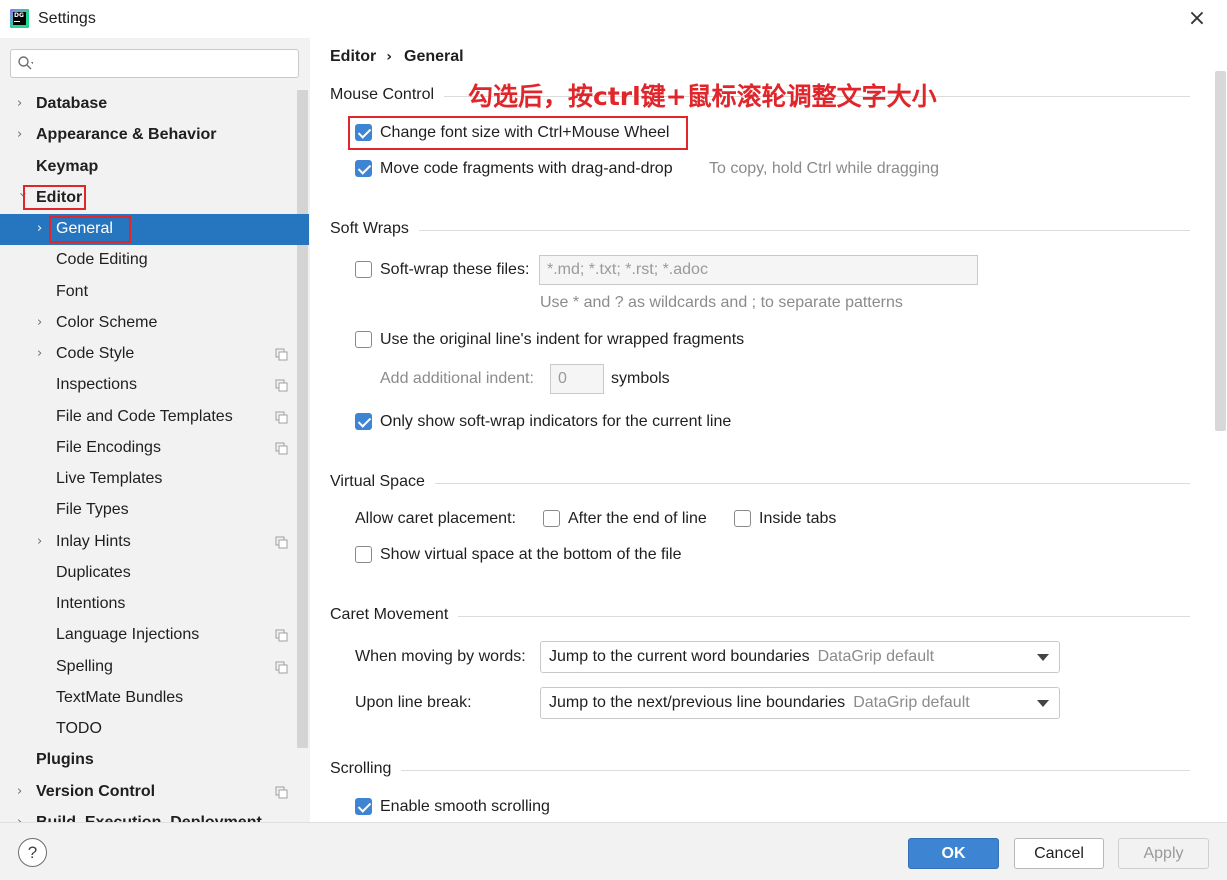 The width and height of the screenshot is (1227, 880). What do you see at coordinates (363, 554) in the screenshot?
I see `show-virtual-space-checkbox` at bounding box center [363, 554].